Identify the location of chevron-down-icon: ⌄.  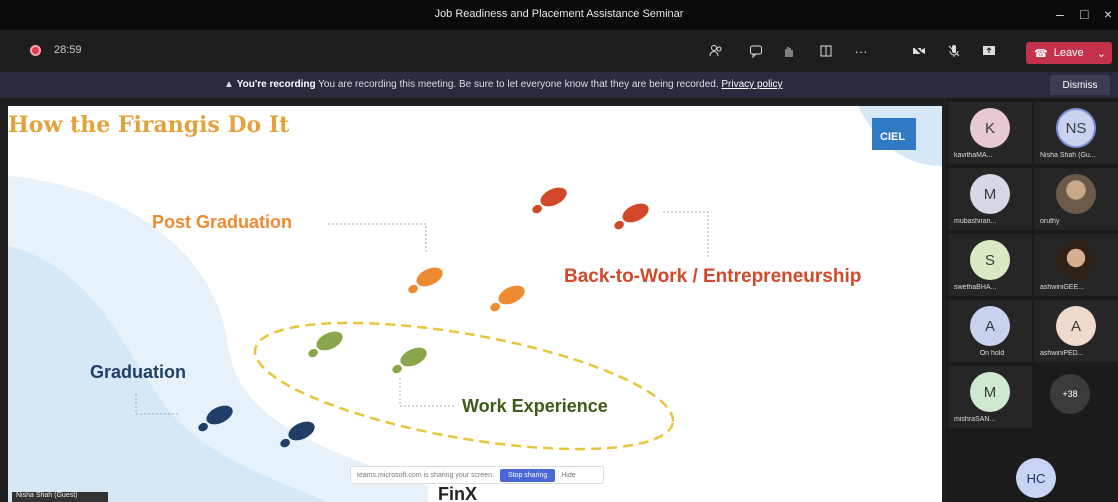
(1101, 53).